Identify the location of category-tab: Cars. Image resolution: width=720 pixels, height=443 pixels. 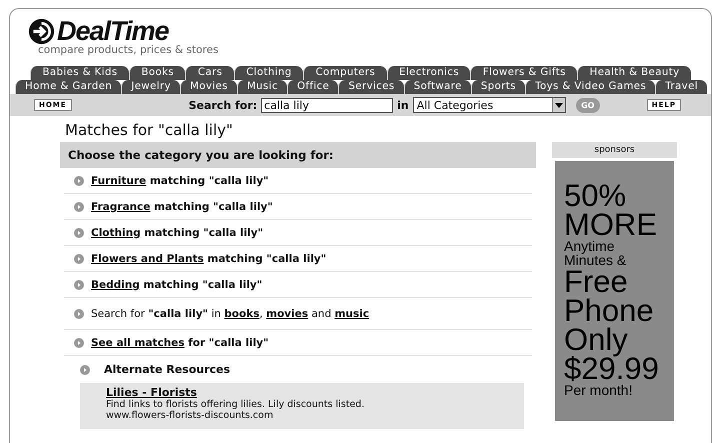
(209, 73).